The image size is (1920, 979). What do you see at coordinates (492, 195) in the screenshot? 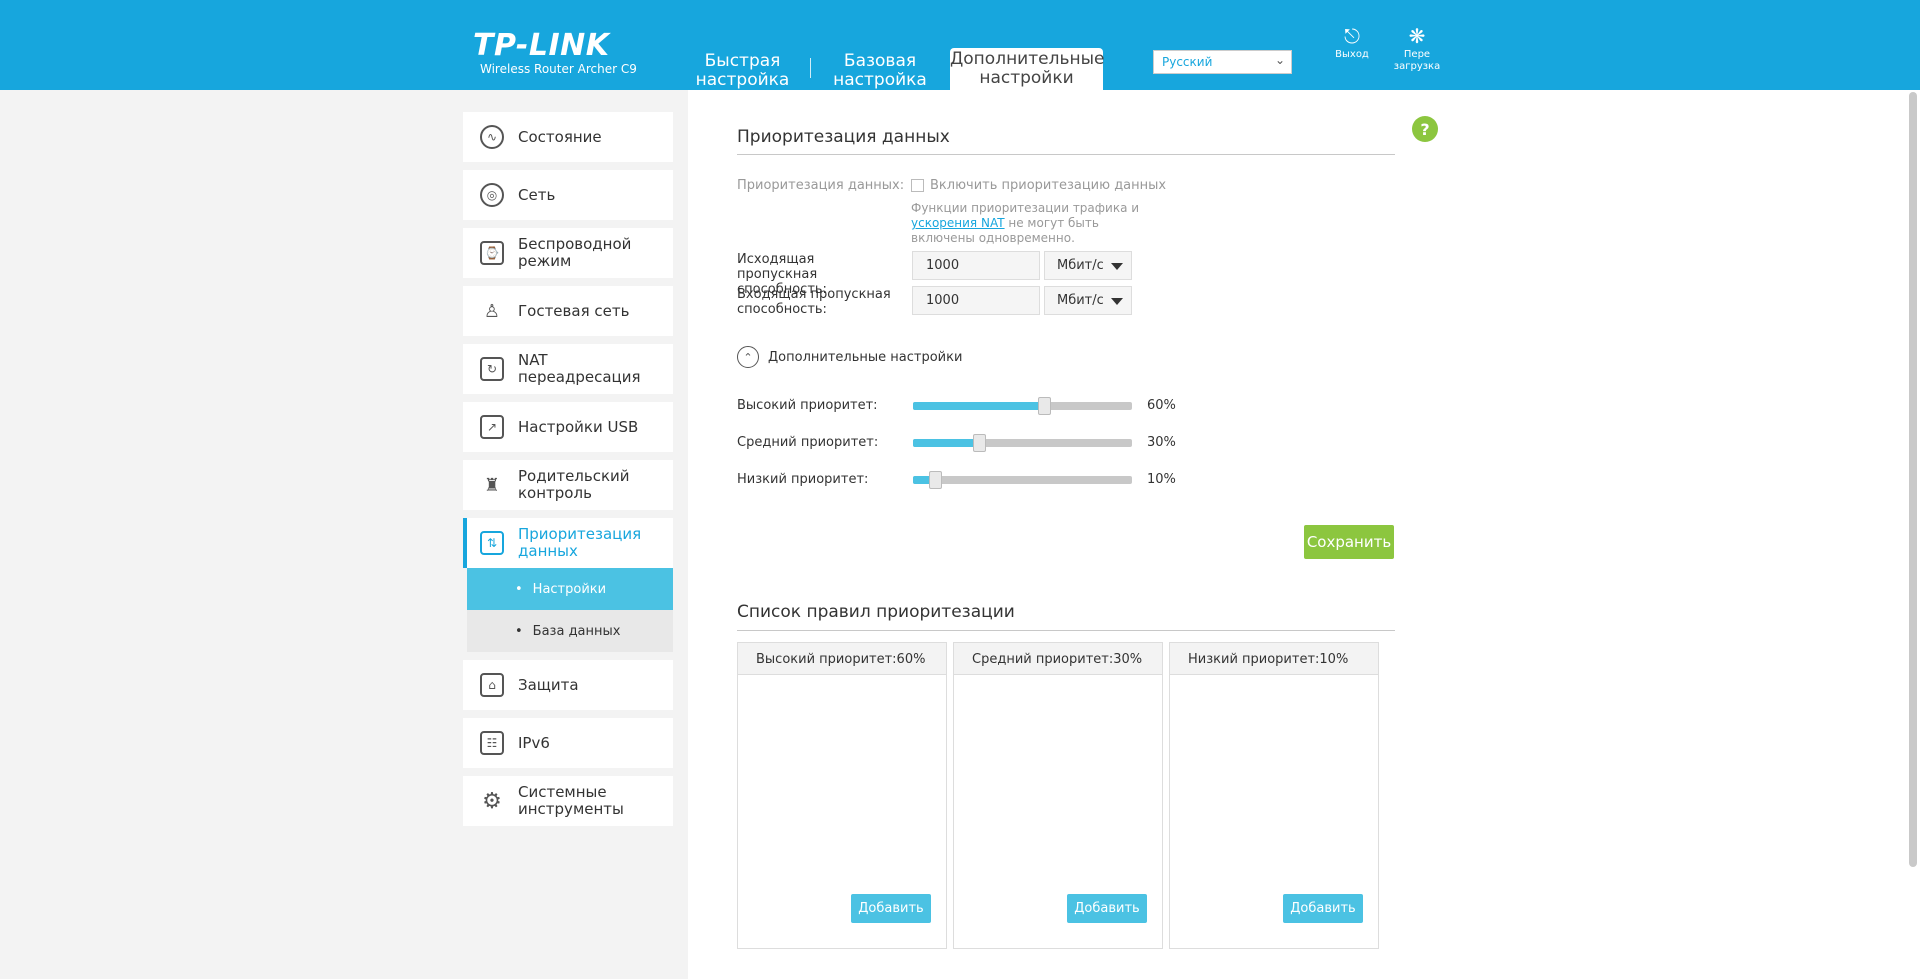
I see `globe-icon: ◎` at bounding box center [492, 195].